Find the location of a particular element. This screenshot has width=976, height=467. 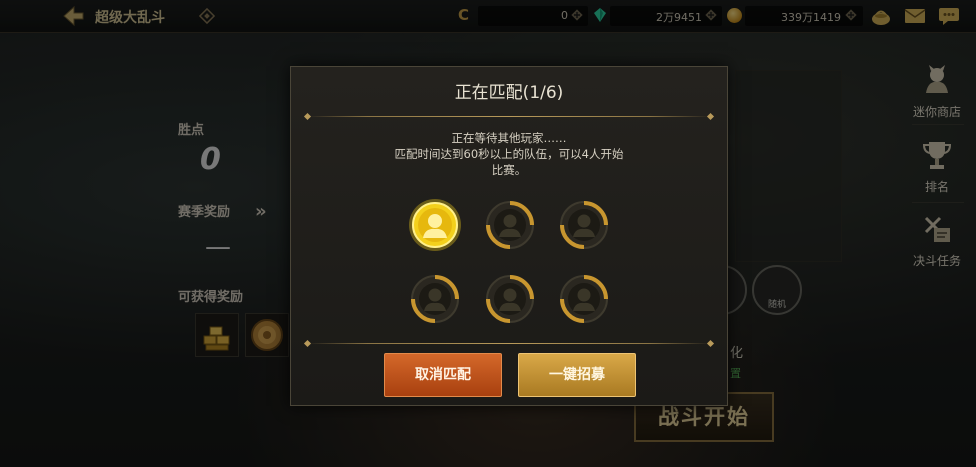

quick-recruit-button: 一键招募 is located at coordinates (577, 375).